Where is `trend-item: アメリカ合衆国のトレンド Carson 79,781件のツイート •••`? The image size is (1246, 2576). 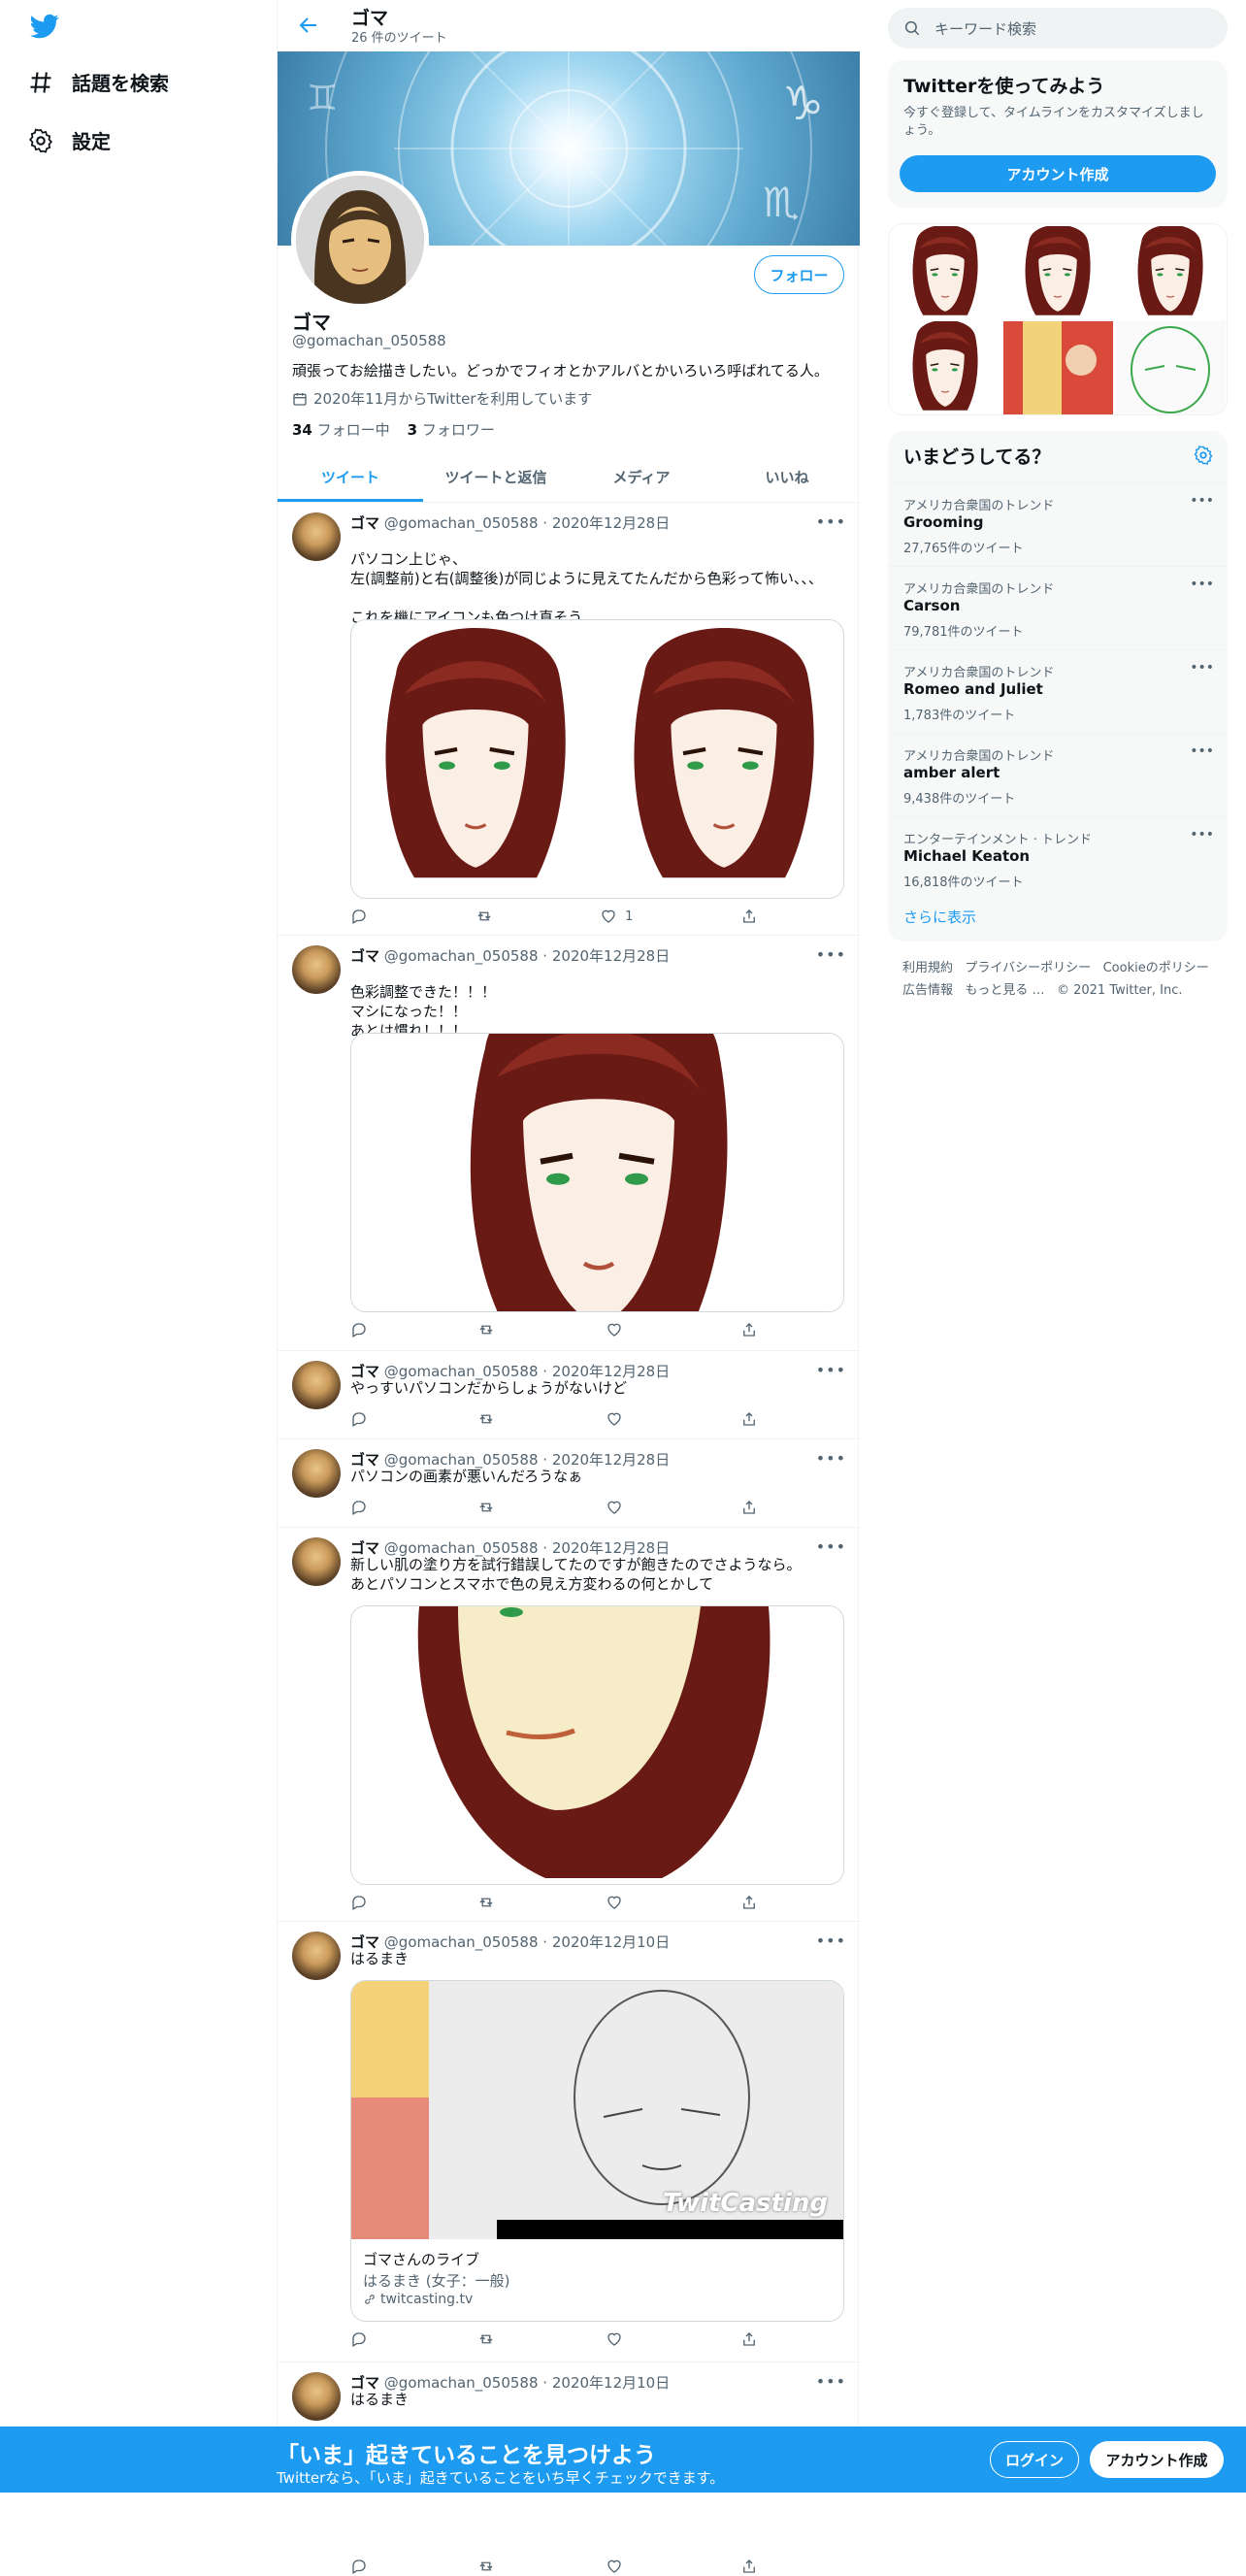
trend-item: アメリカ合衆国のトレンド Carson 79,781件のツイート ••• is located at coordinates (1058, 607).